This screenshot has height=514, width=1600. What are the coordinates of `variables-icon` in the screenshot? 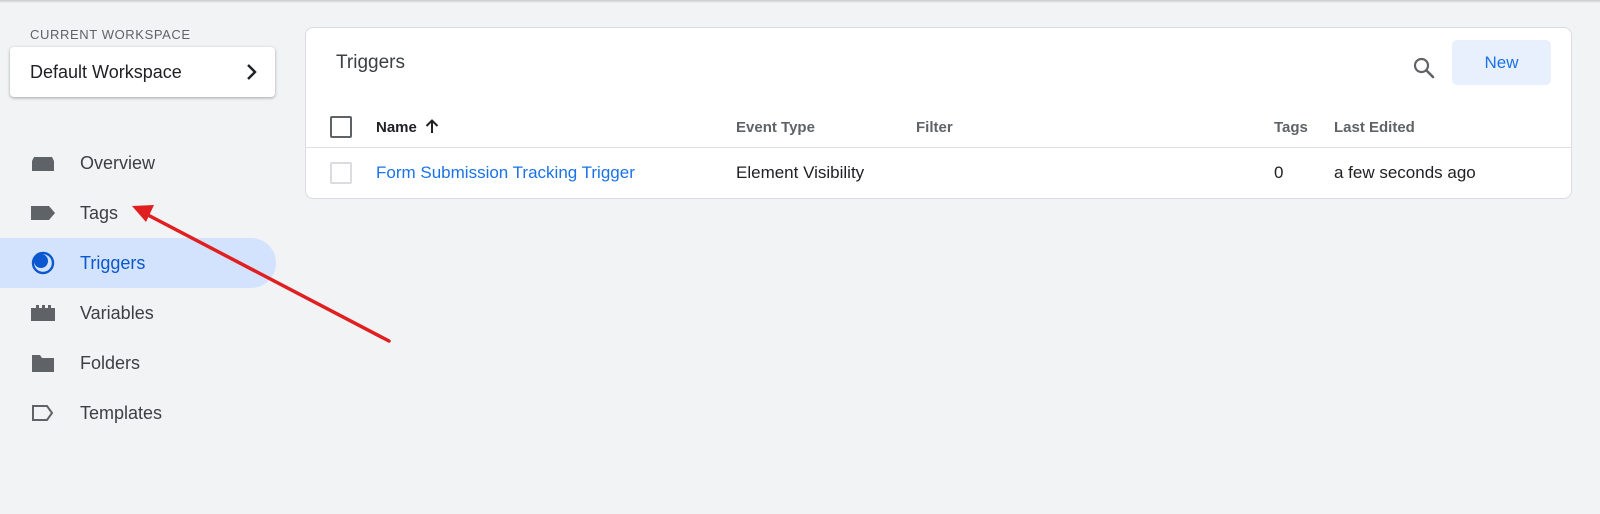 It's located at (43, 313).